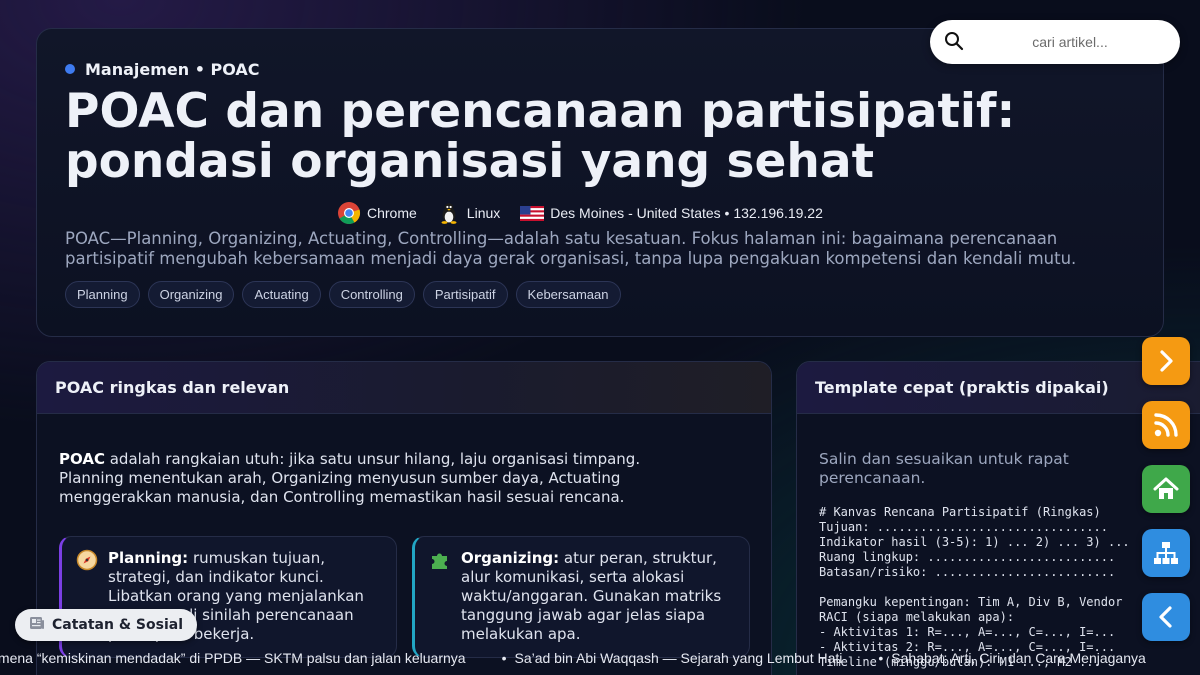 The height and width of the screenshot is (675, 1200). Describe the element at coordinates (532, 213) in the screenshot. I see `us-flag-icon` at that location.